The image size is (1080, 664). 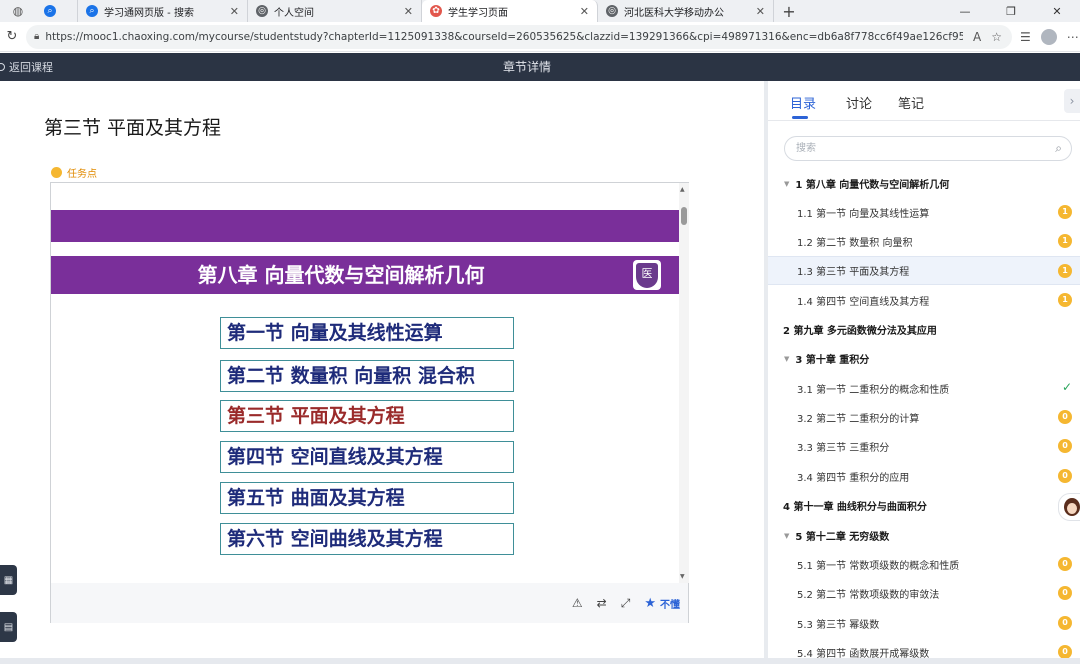 I want to click on tab-title: 河北医科大学移动办公, so click(x=674, y=13).